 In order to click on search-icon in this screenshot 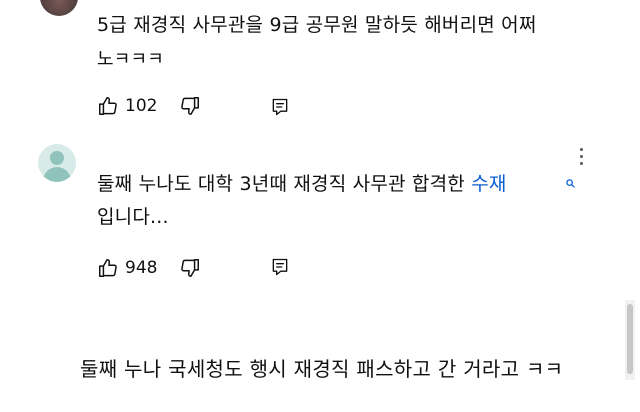, I will do `click(570, 183)`.